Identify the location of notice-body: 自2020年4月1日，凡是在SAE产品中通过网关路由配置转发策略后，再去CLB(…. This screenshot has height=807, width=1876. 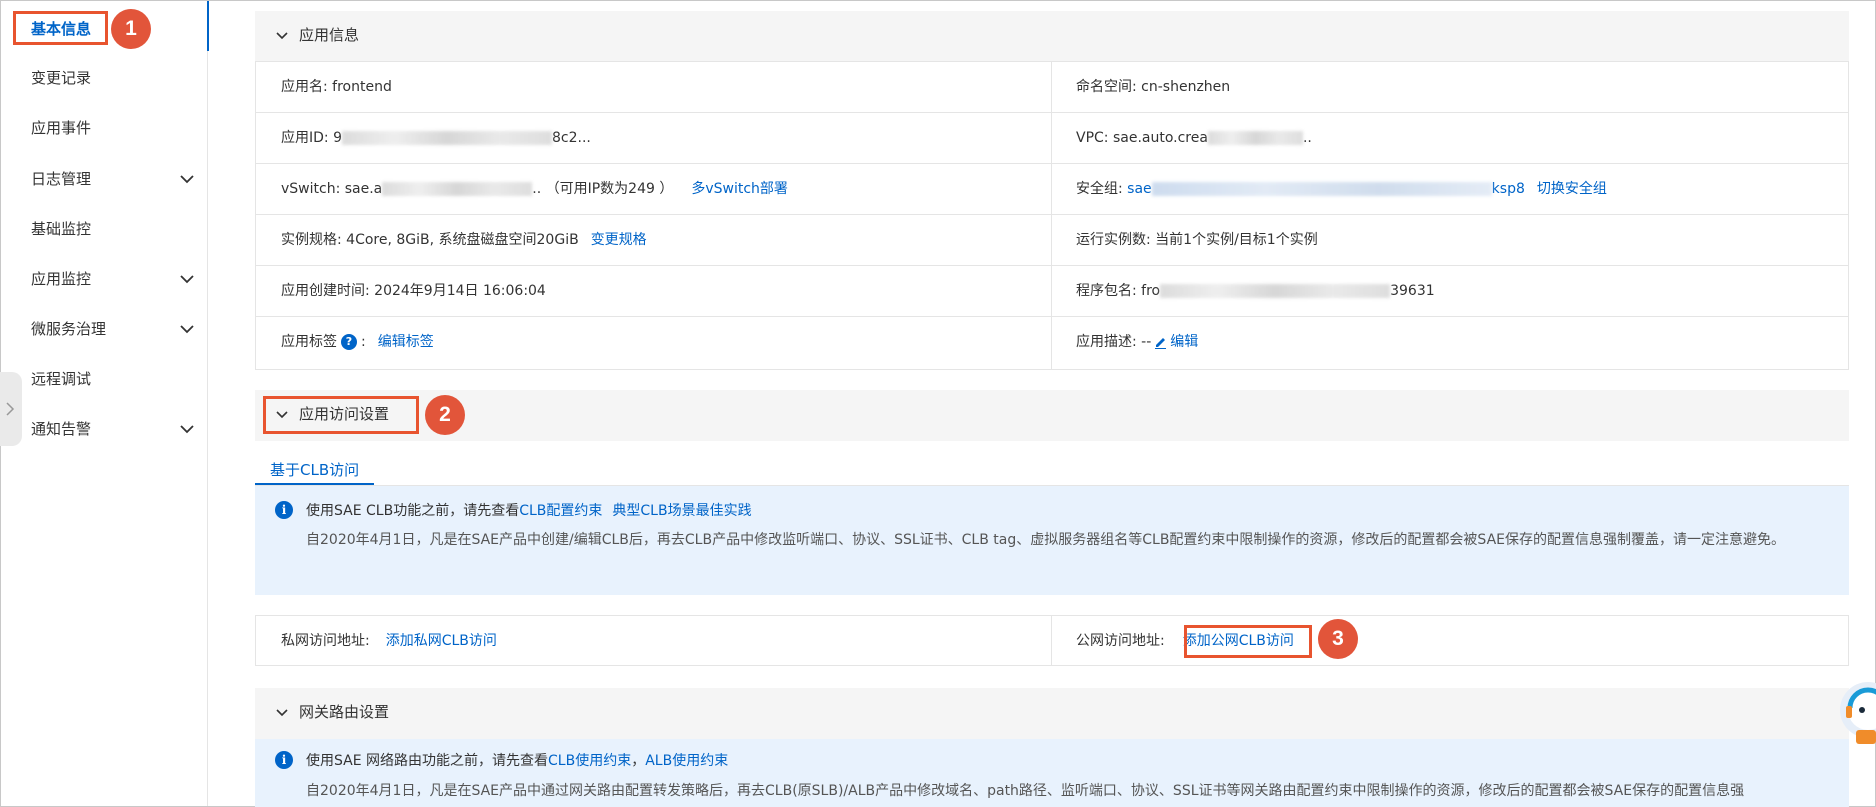
(1025, 791).